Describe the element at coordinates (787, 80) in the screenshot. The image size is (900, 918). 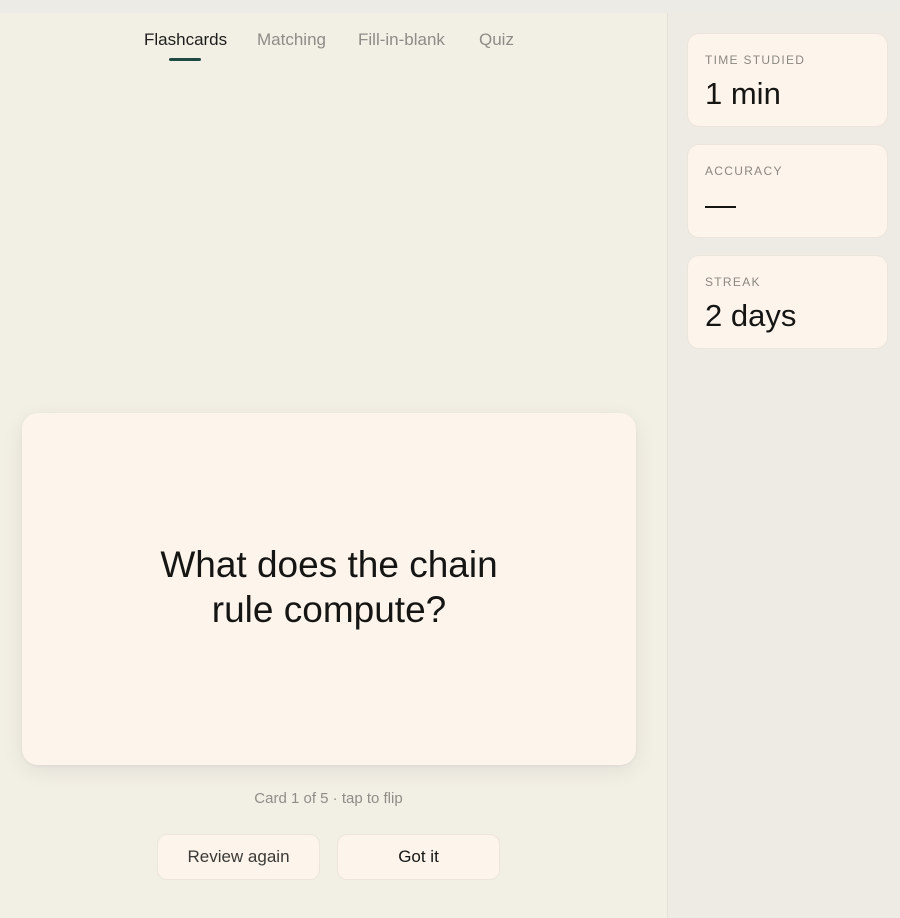
I see `stat-card-time-studied: TIME STUDIED 1 min` at that location.